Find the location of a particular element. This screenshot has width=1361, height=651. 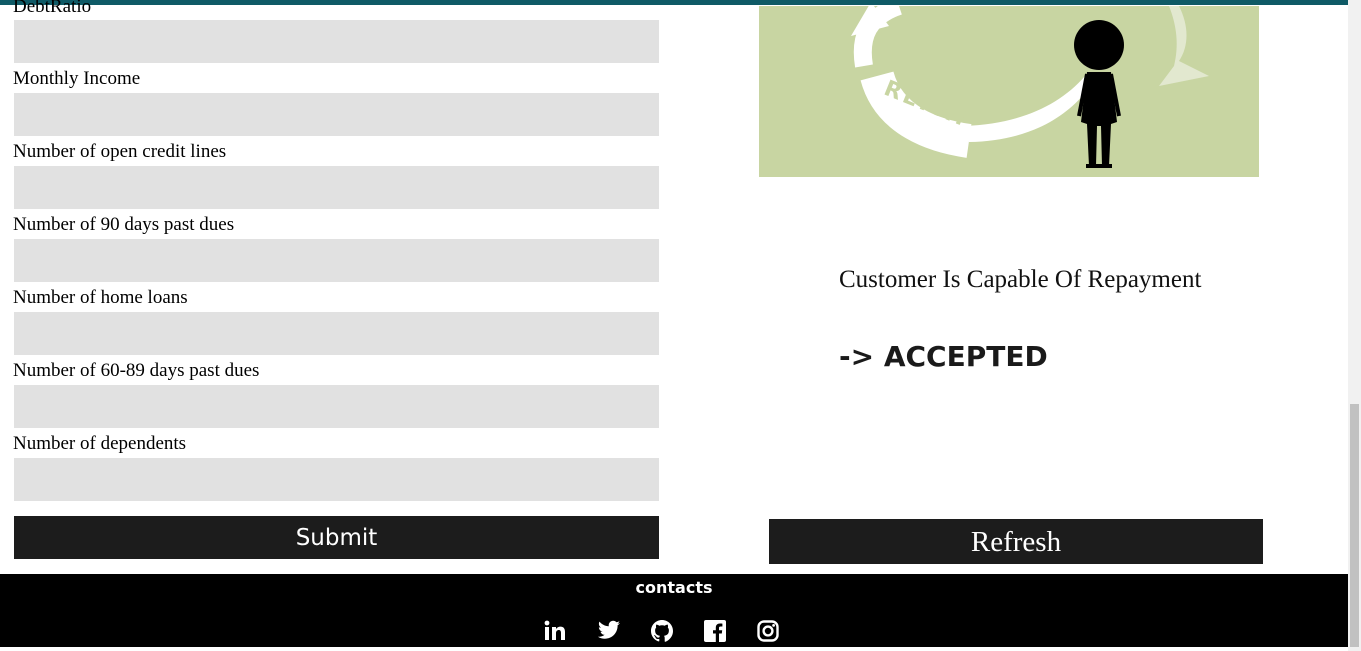

result-message: Customer Is Capable Of Repayment is located at coordinates (1020, 279).